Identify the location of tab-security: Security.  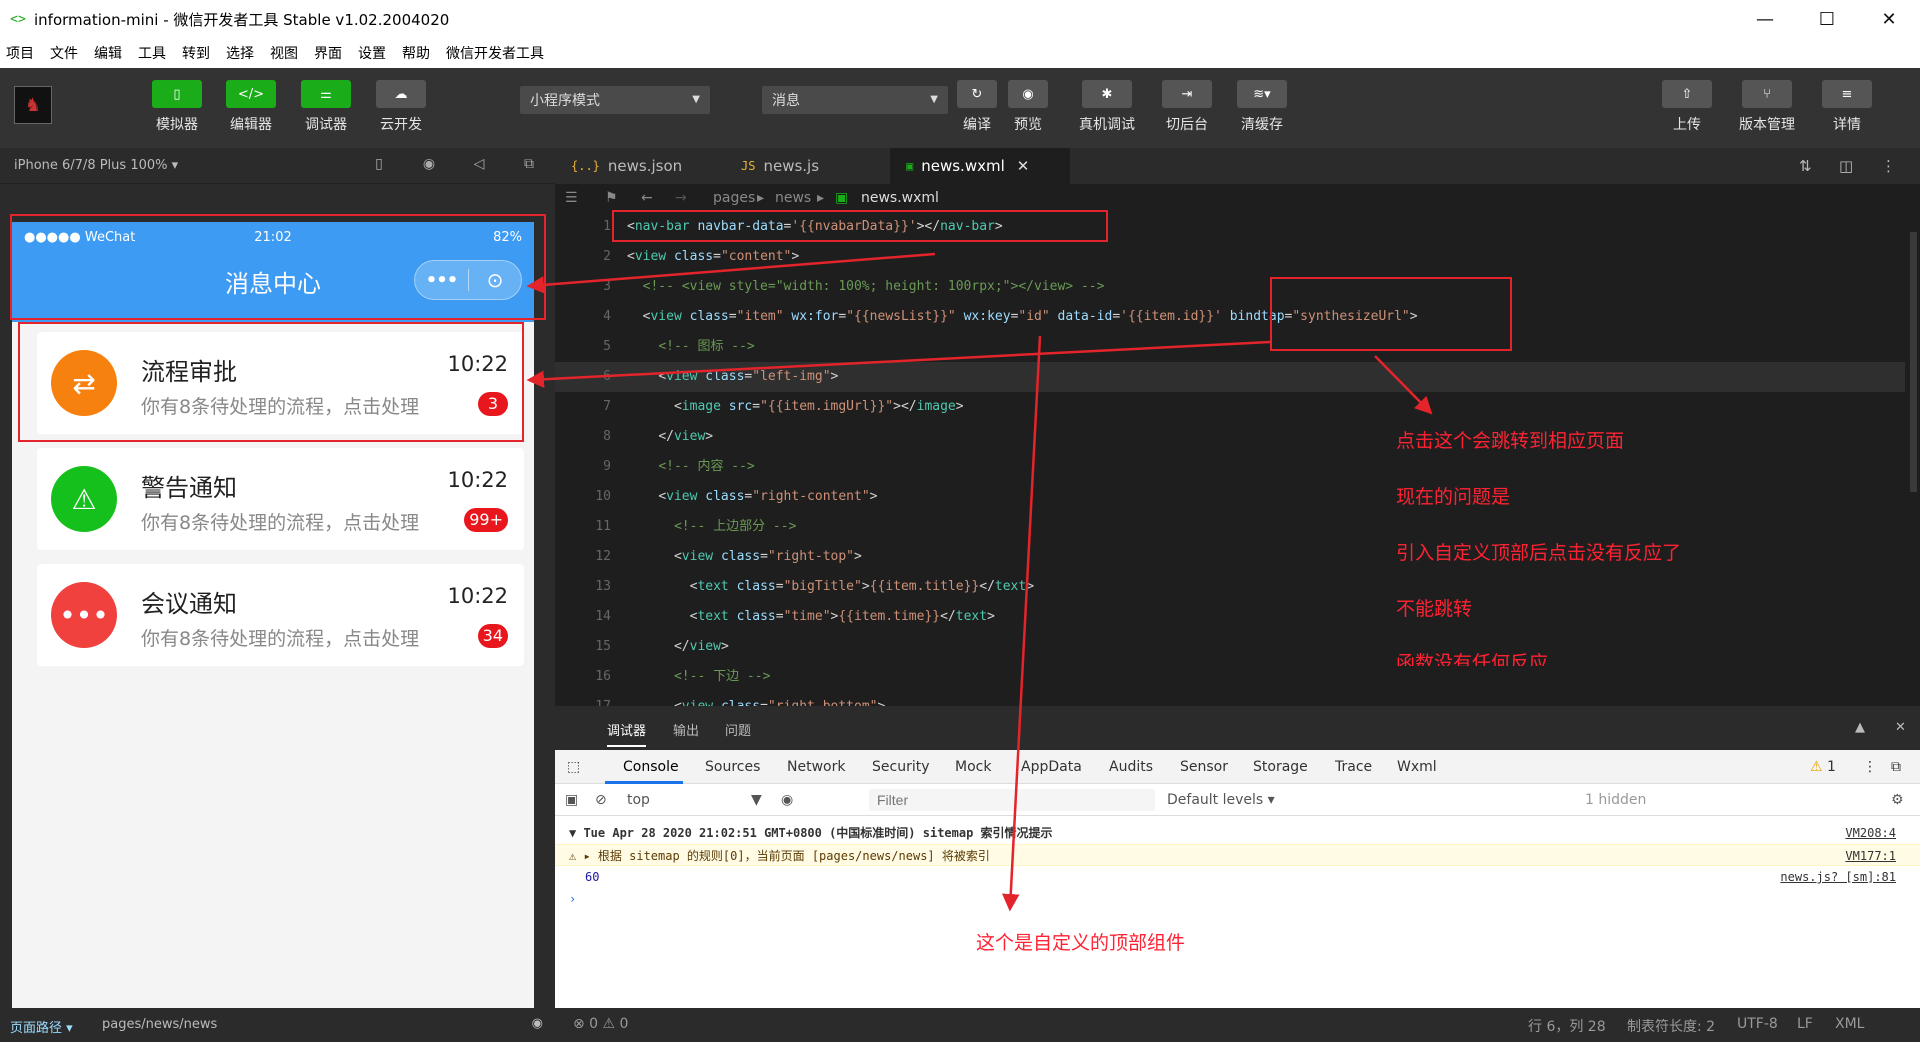
(901, 767).